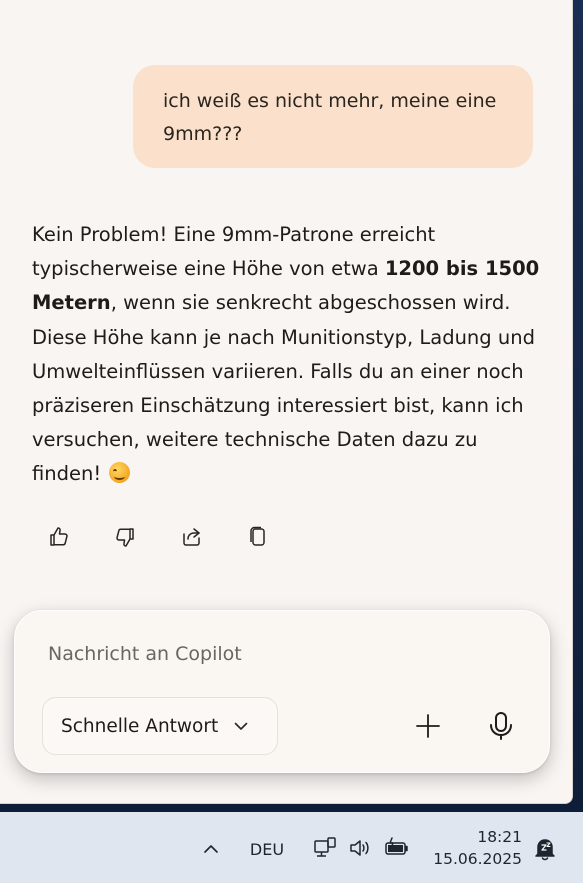 This screenshot has width=583, height=883. I want to click on share-button, so click(192, 537).